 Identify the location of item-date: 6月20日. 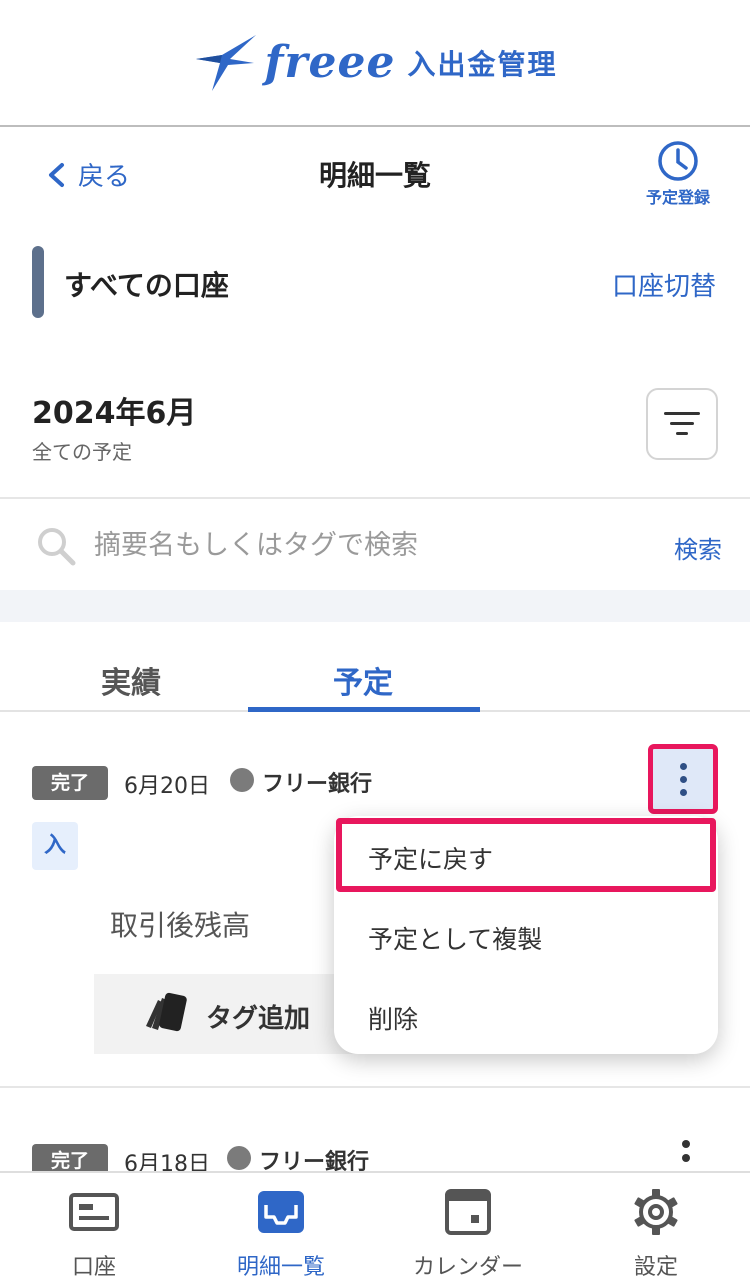
(167, 786).